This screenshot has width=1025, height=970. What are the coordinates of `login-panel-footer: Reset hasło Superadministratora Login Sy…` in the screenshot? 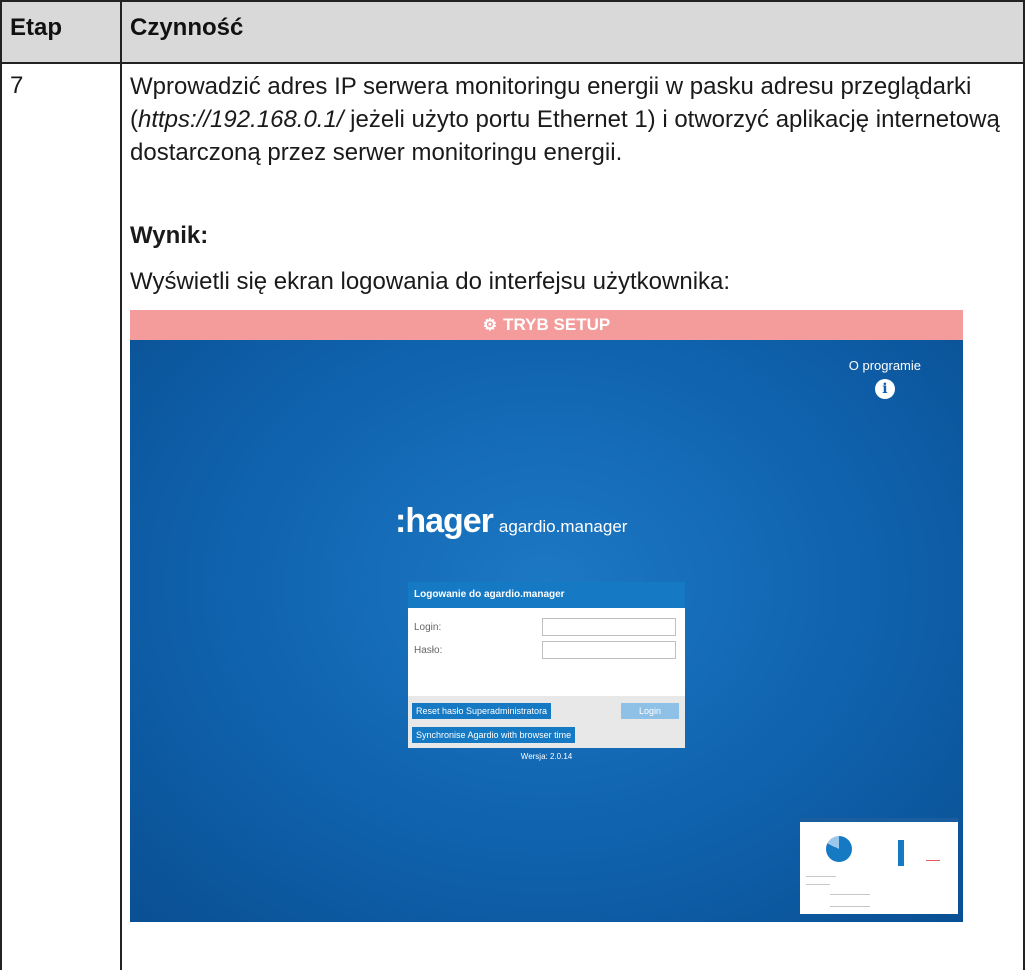 It's located at (546, 722).